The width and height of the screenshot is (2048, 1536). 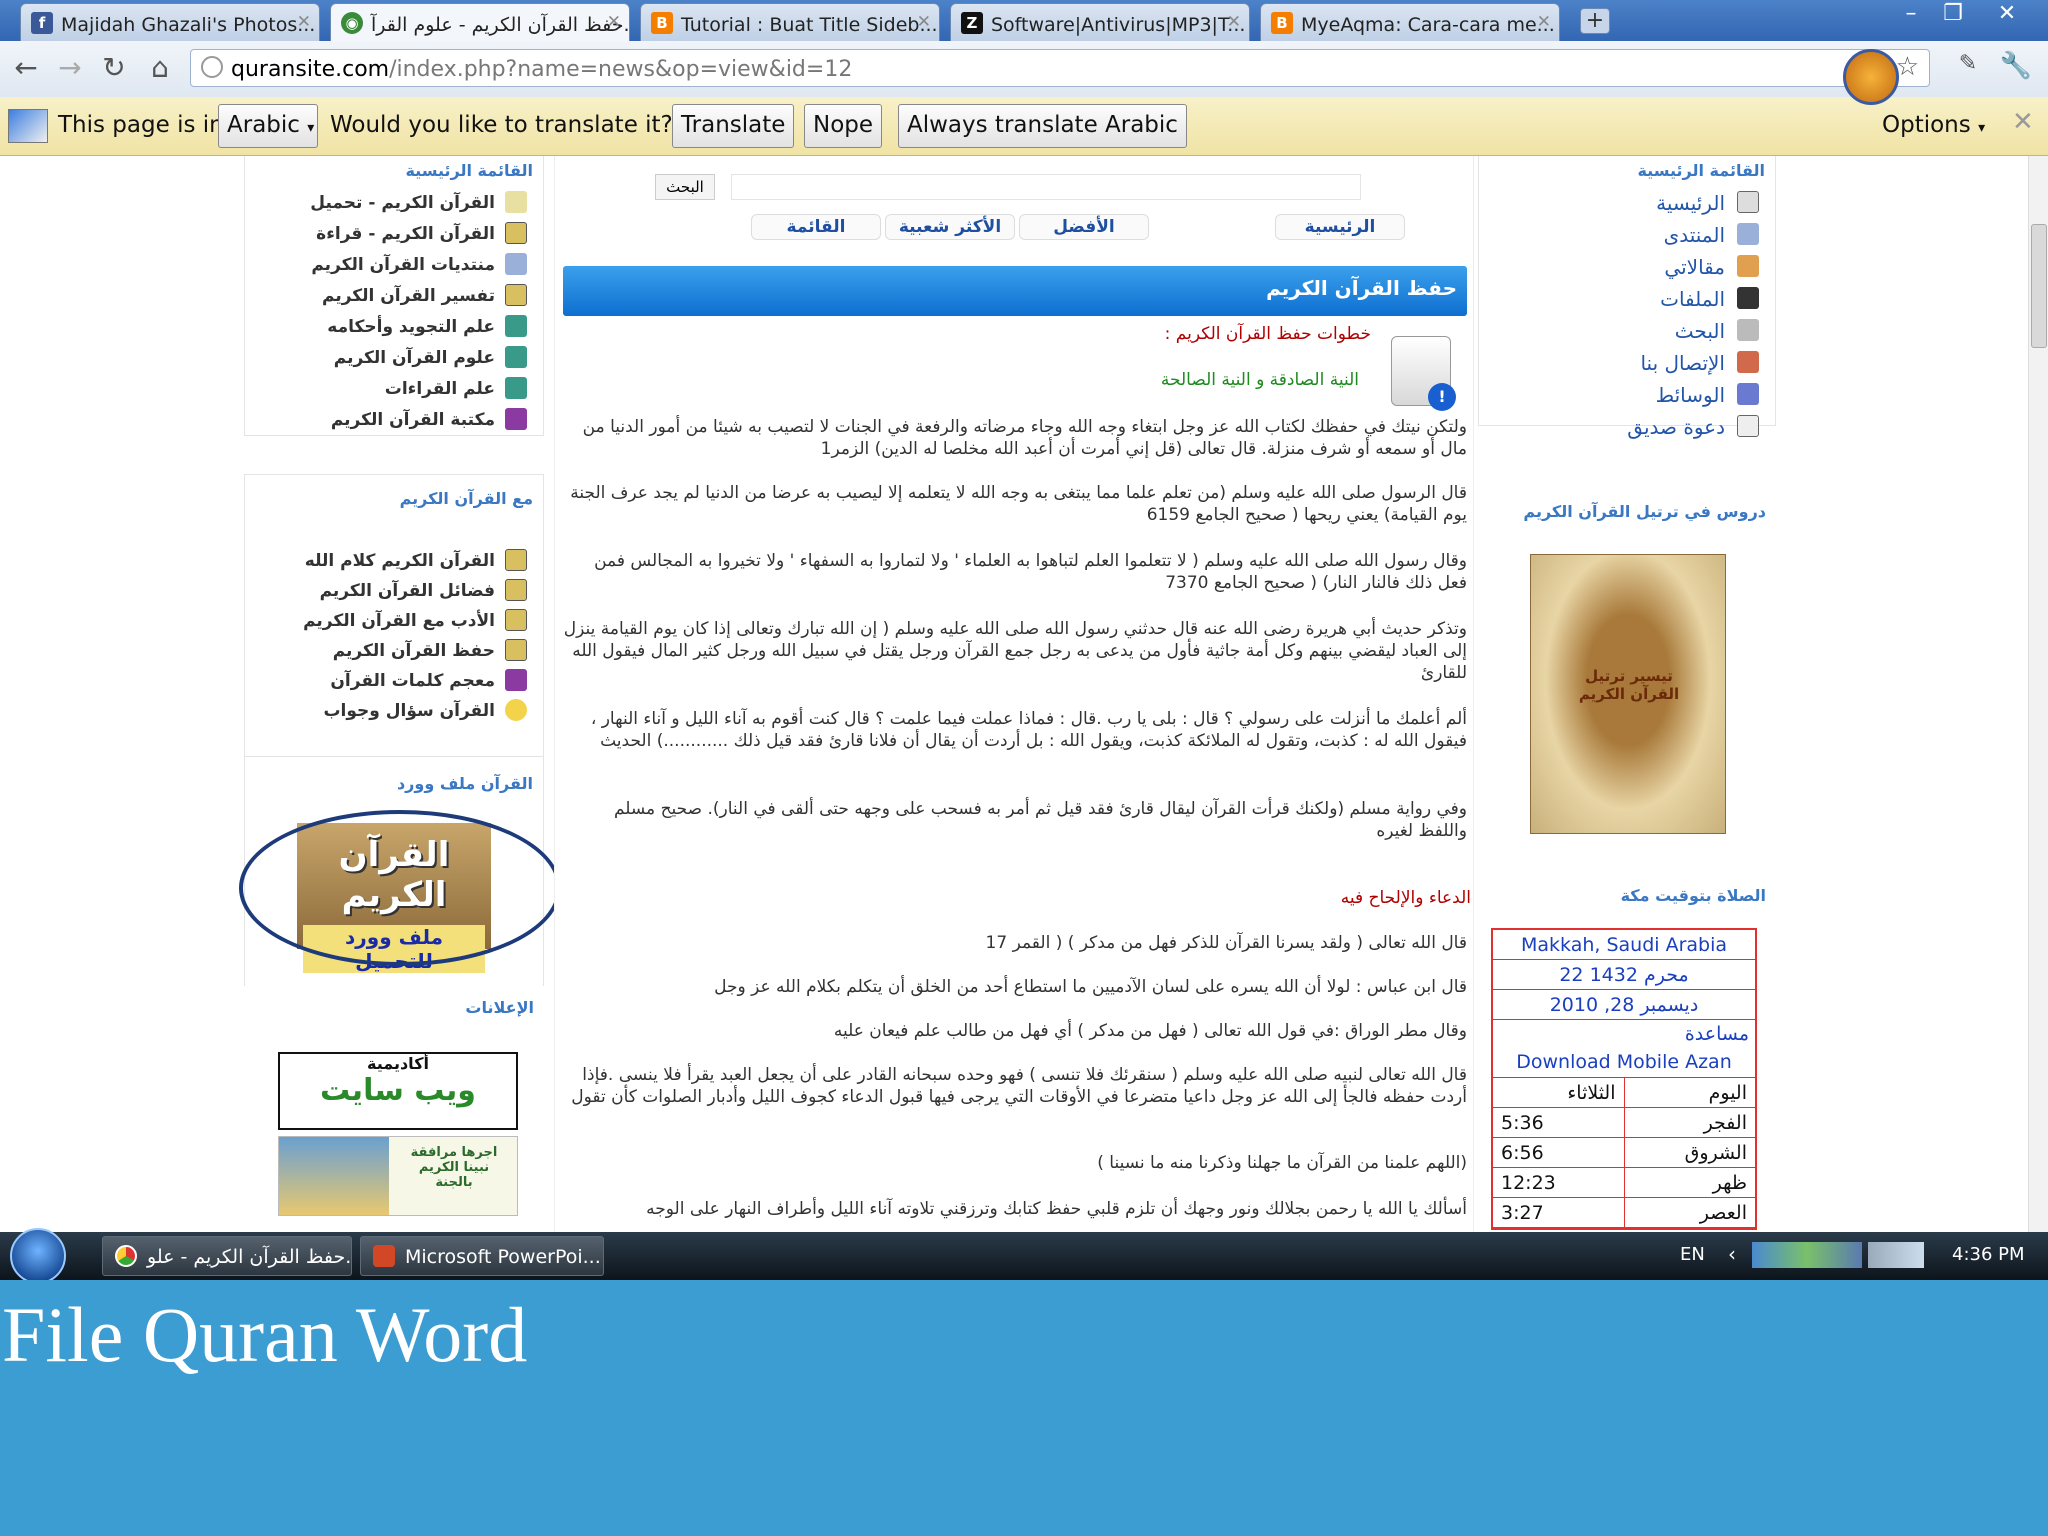 What do you see at coordinates (1982, 128) in the screenshot?
I see `chevron-down-icon: ▾` at bounding box center [1982, 128].